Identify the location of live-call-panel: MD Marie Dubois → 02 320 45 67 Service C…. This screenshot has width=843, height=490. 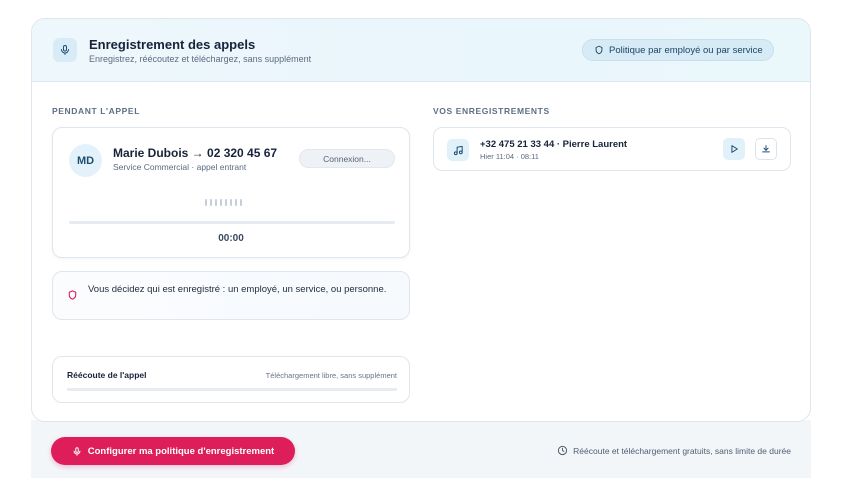
(231, 192).